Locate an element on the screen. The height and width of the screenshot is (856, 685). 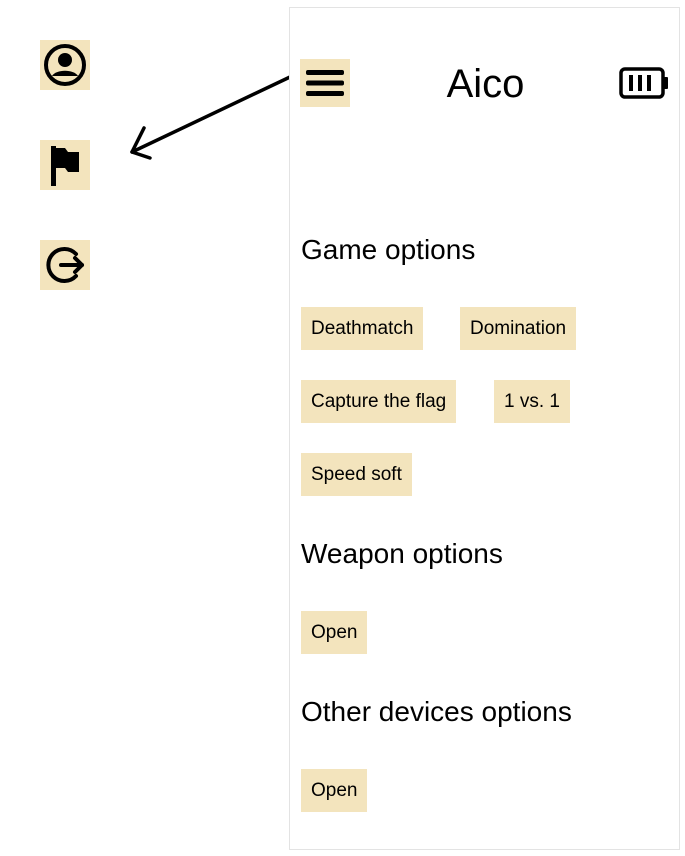
other-devices-open-button: Open is located at coordinates (334, 790).